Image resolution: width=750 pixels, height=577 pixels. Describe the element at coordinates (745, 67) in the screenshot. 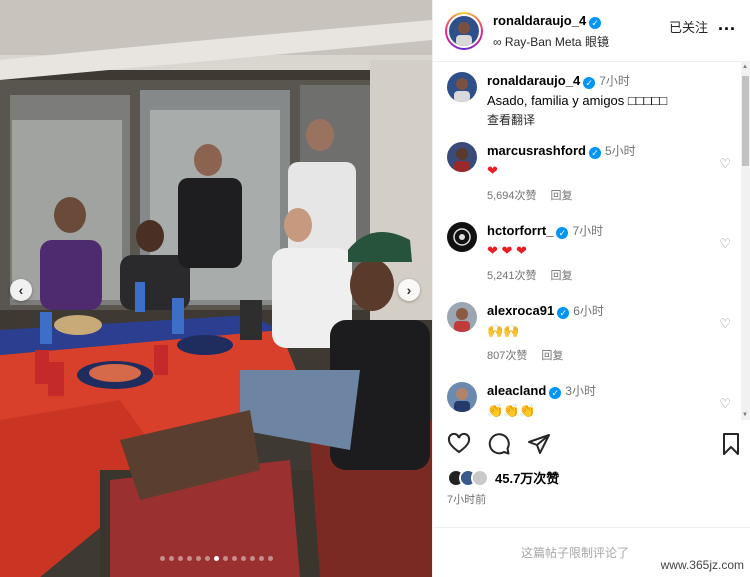

I see `scroll-up-arrow-icon: ▲` at that location.